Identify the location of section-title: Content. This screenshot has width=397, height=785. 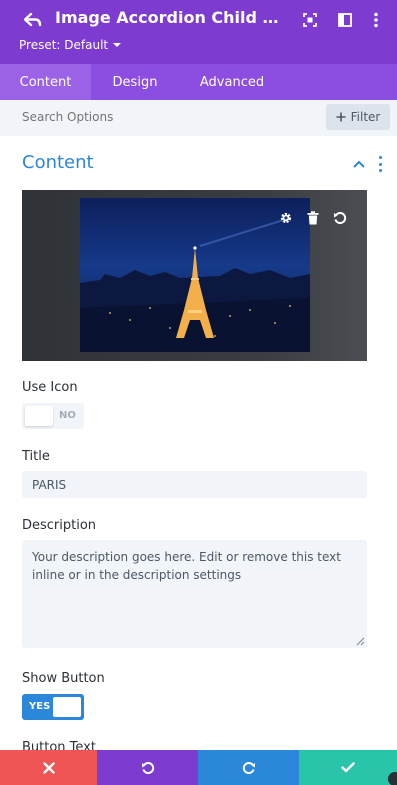
(58, 162).